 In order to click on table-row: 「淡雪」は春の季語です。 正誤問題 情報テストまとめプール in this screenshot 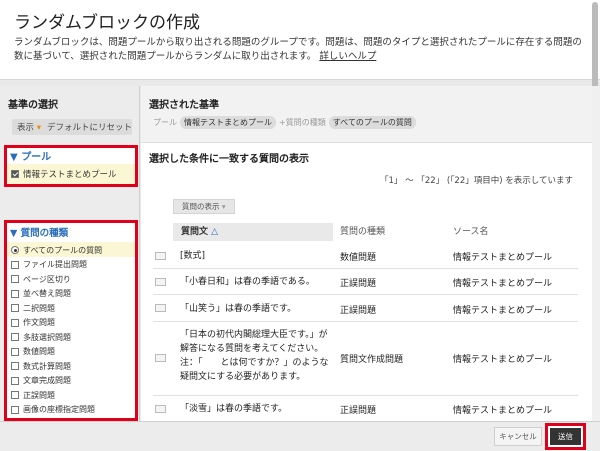, I will do `click(365, 408)`.